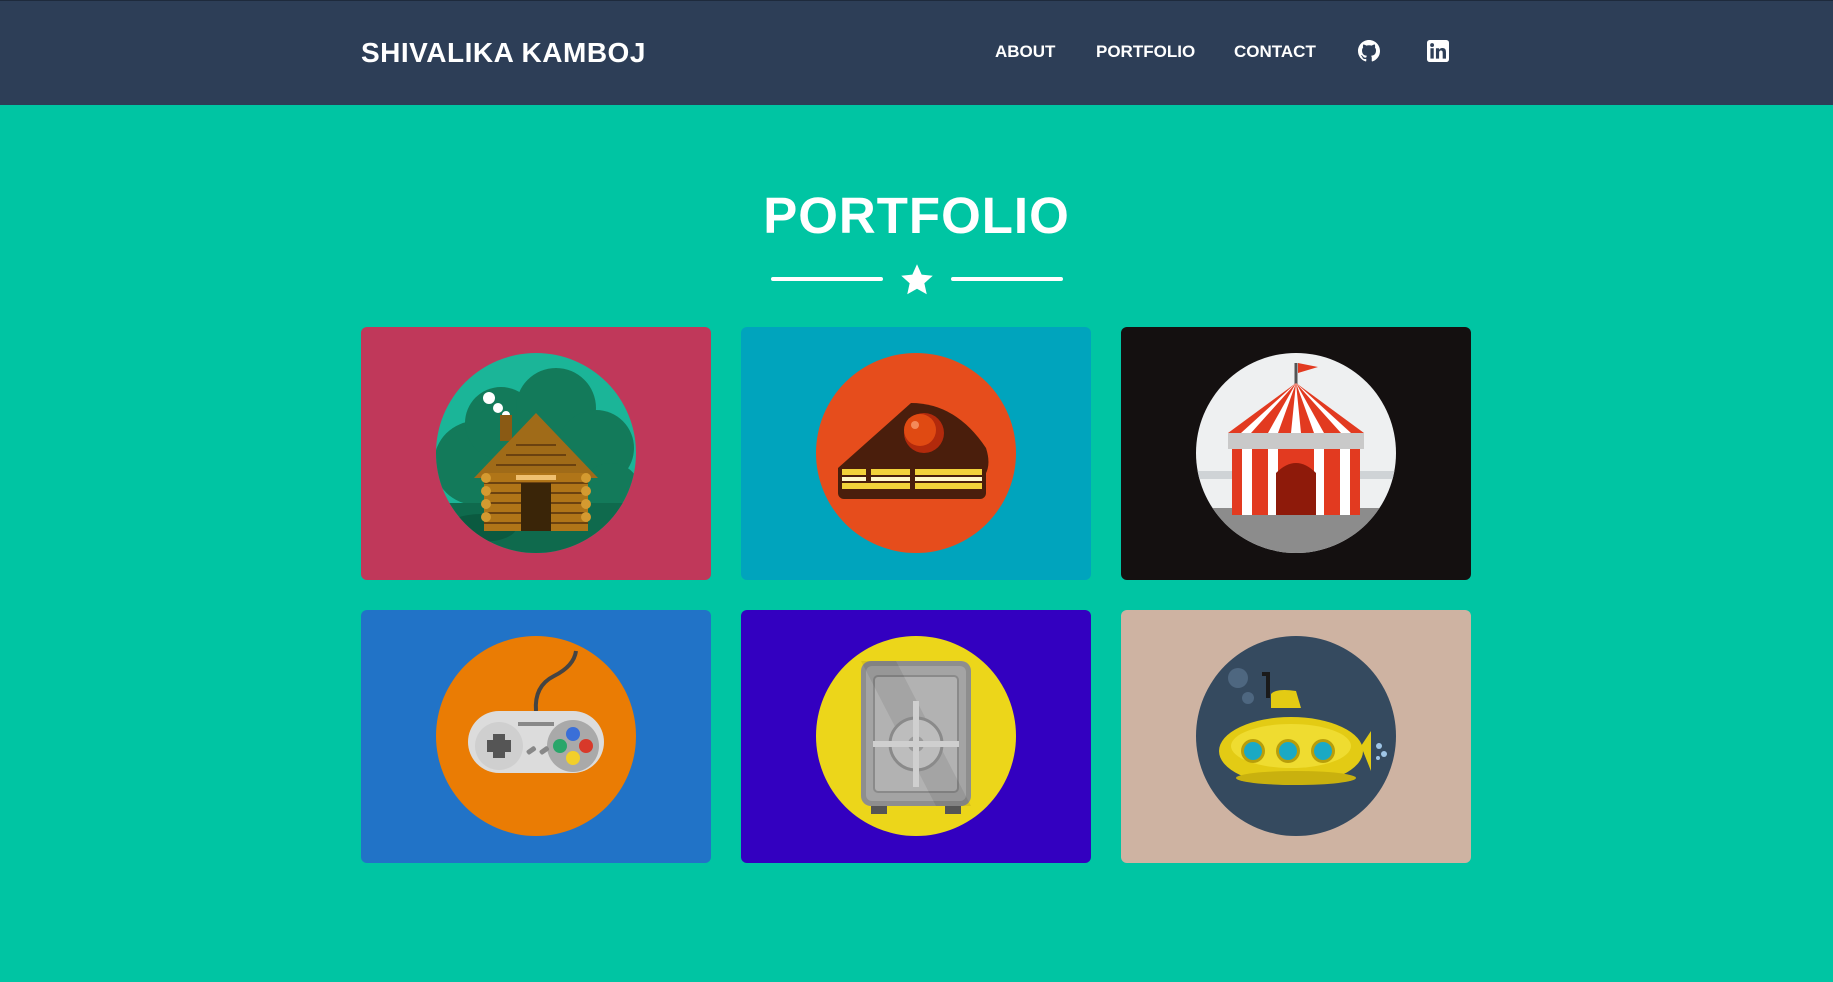 Image resolution: width=1833 pixels, height=982 pixels. I want to click on portfolio-item-circus-tent, so click(1296, 453).